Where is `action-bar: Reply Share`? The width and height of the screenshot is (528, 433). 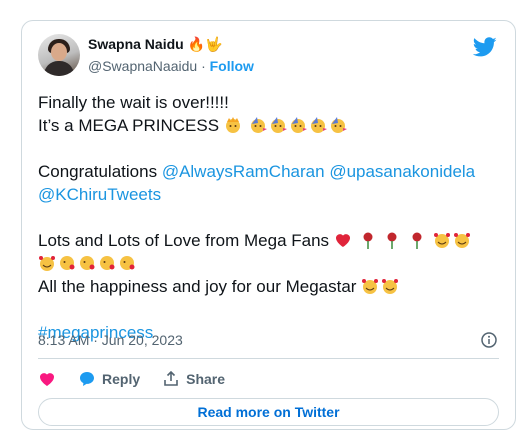 action-bar: Reply Share is located at coordinates (142, 379).